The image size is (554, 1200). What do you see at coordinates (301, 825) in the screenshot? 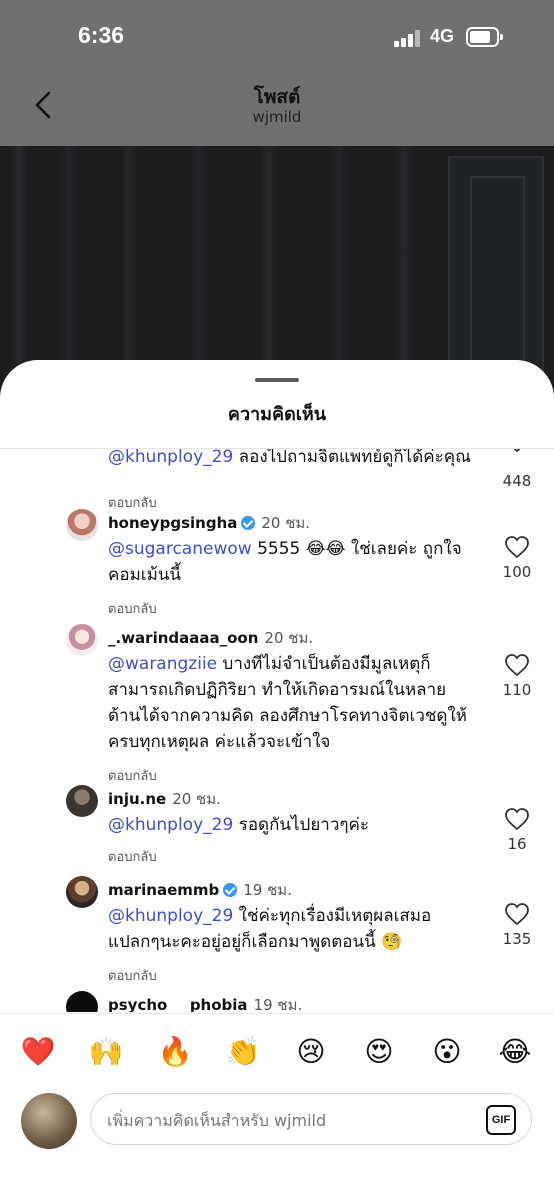
I see `comment-text: รอดูกันไปยาวๆค่ะ` at bounding box center [301, 825].